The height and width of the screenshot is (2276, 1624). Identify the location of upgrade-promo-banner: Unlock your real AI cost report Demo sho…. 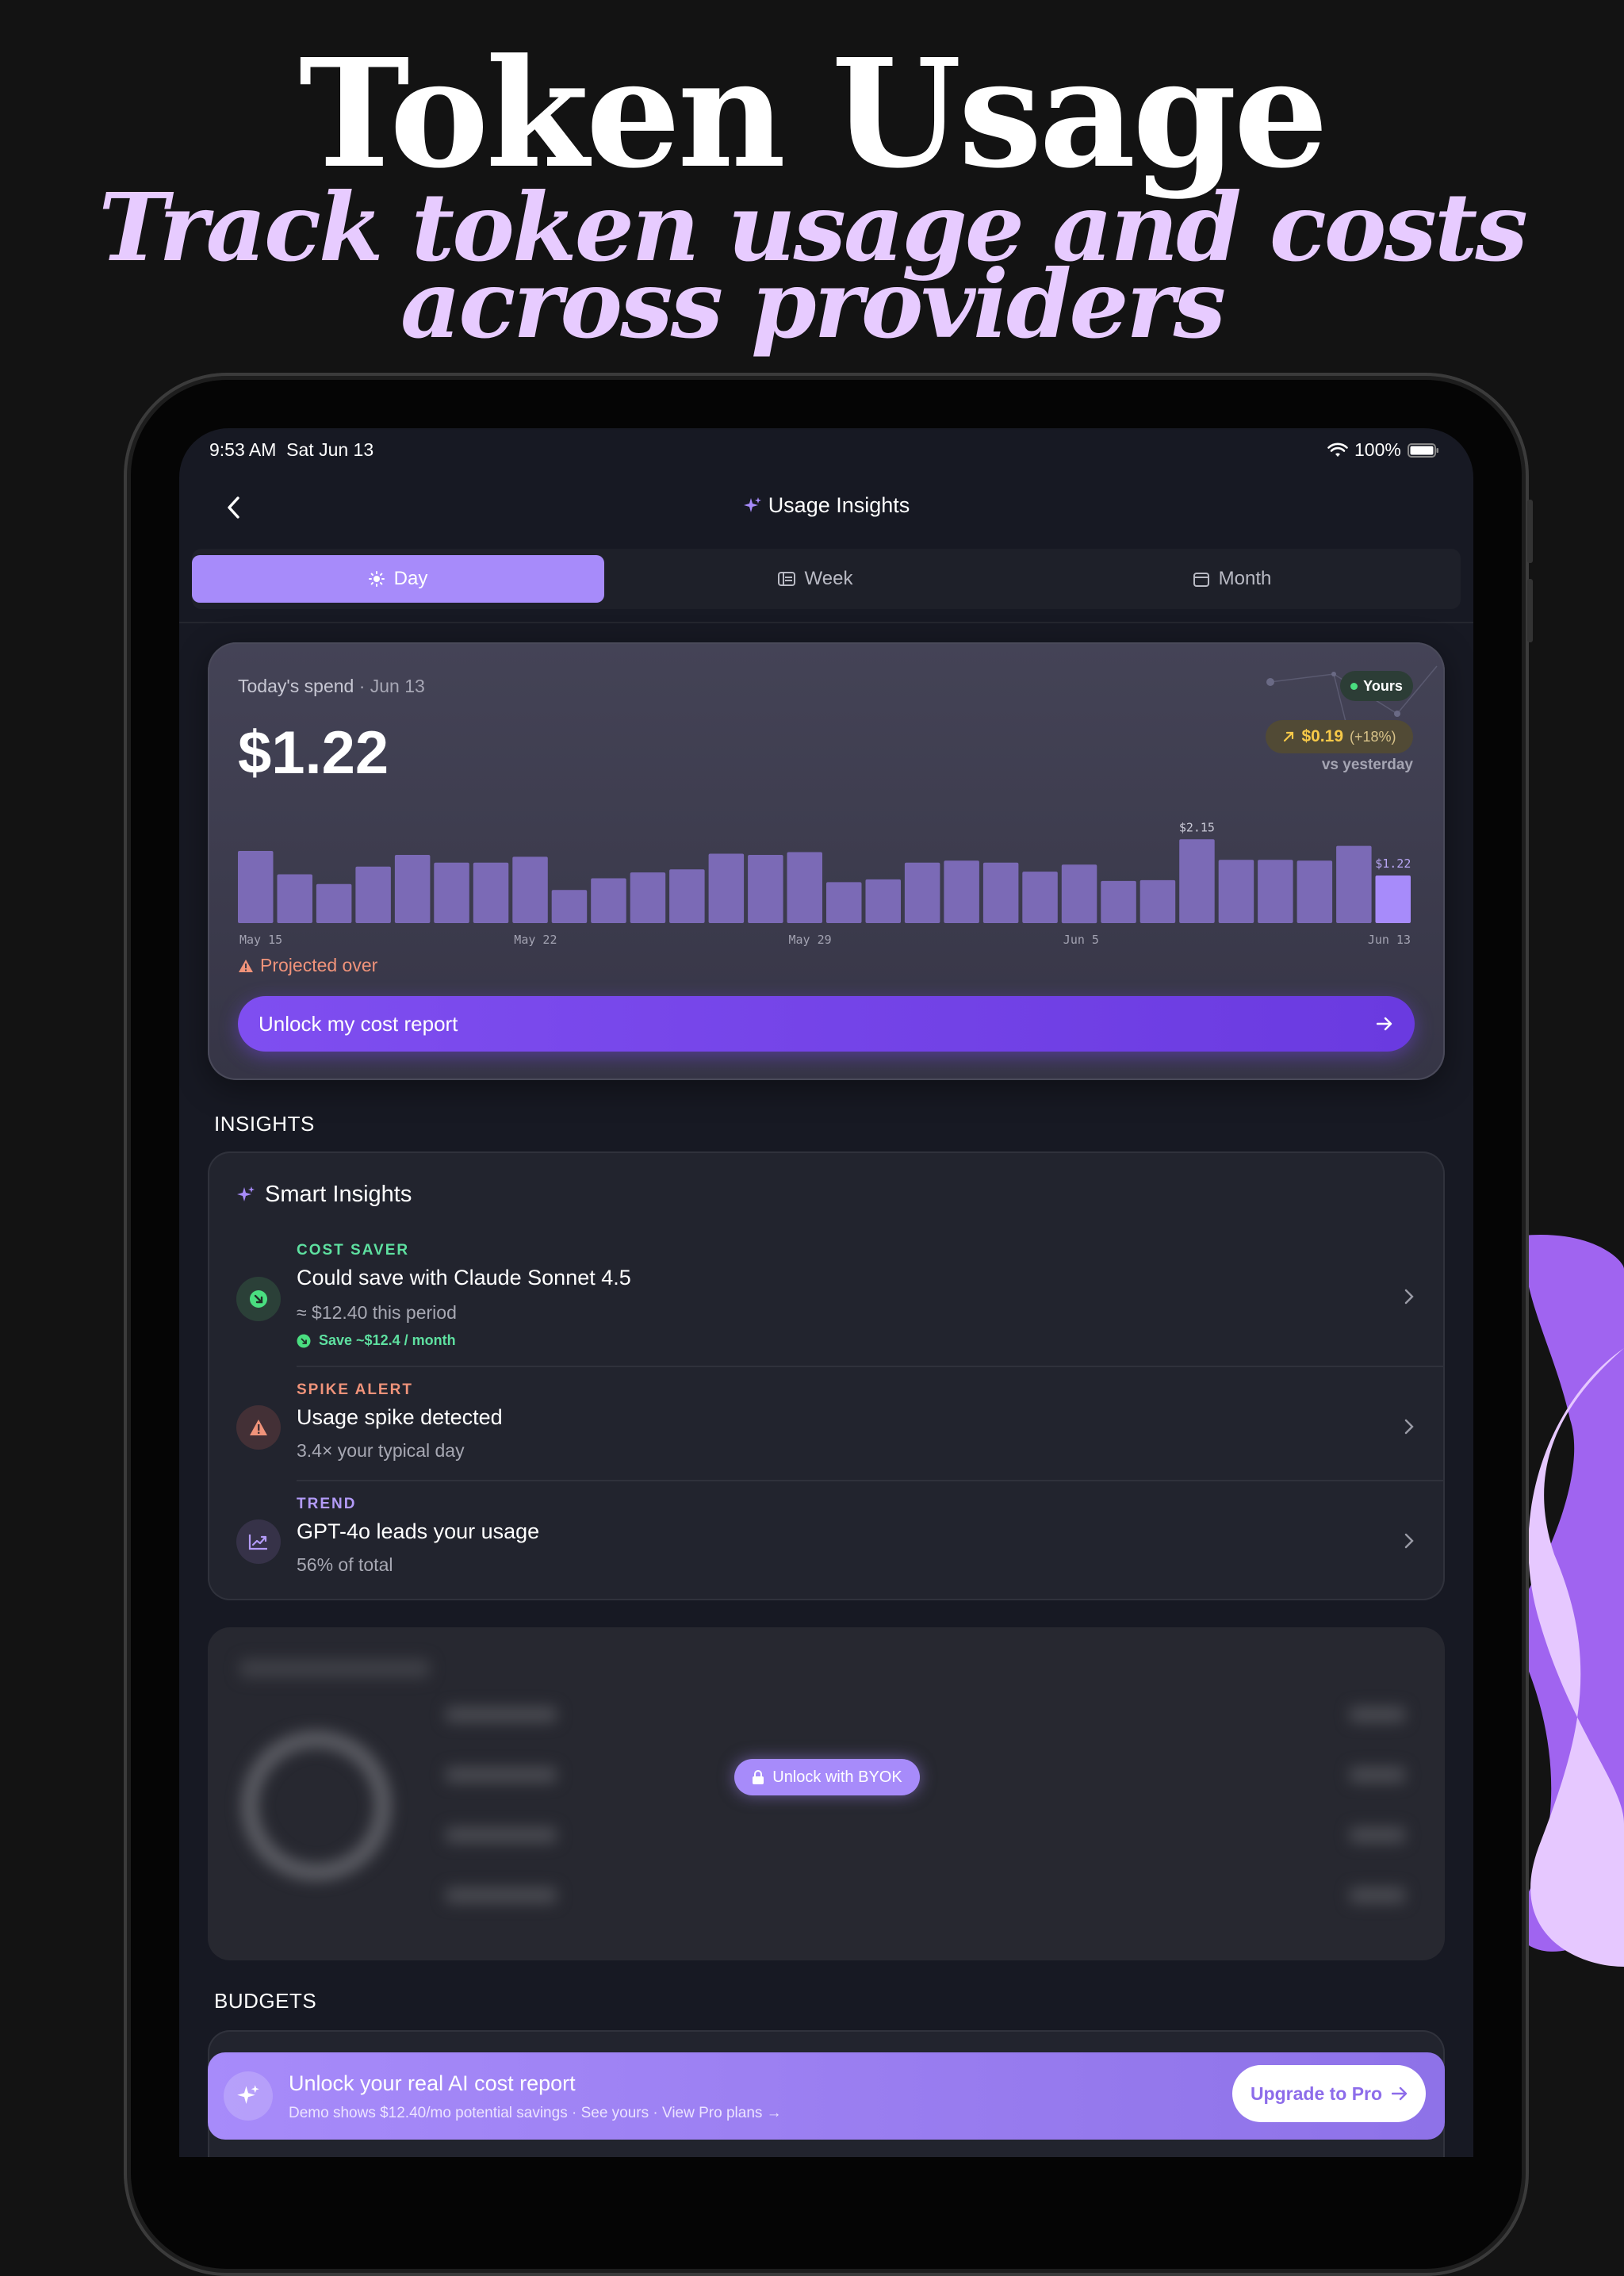
(826, 2096).